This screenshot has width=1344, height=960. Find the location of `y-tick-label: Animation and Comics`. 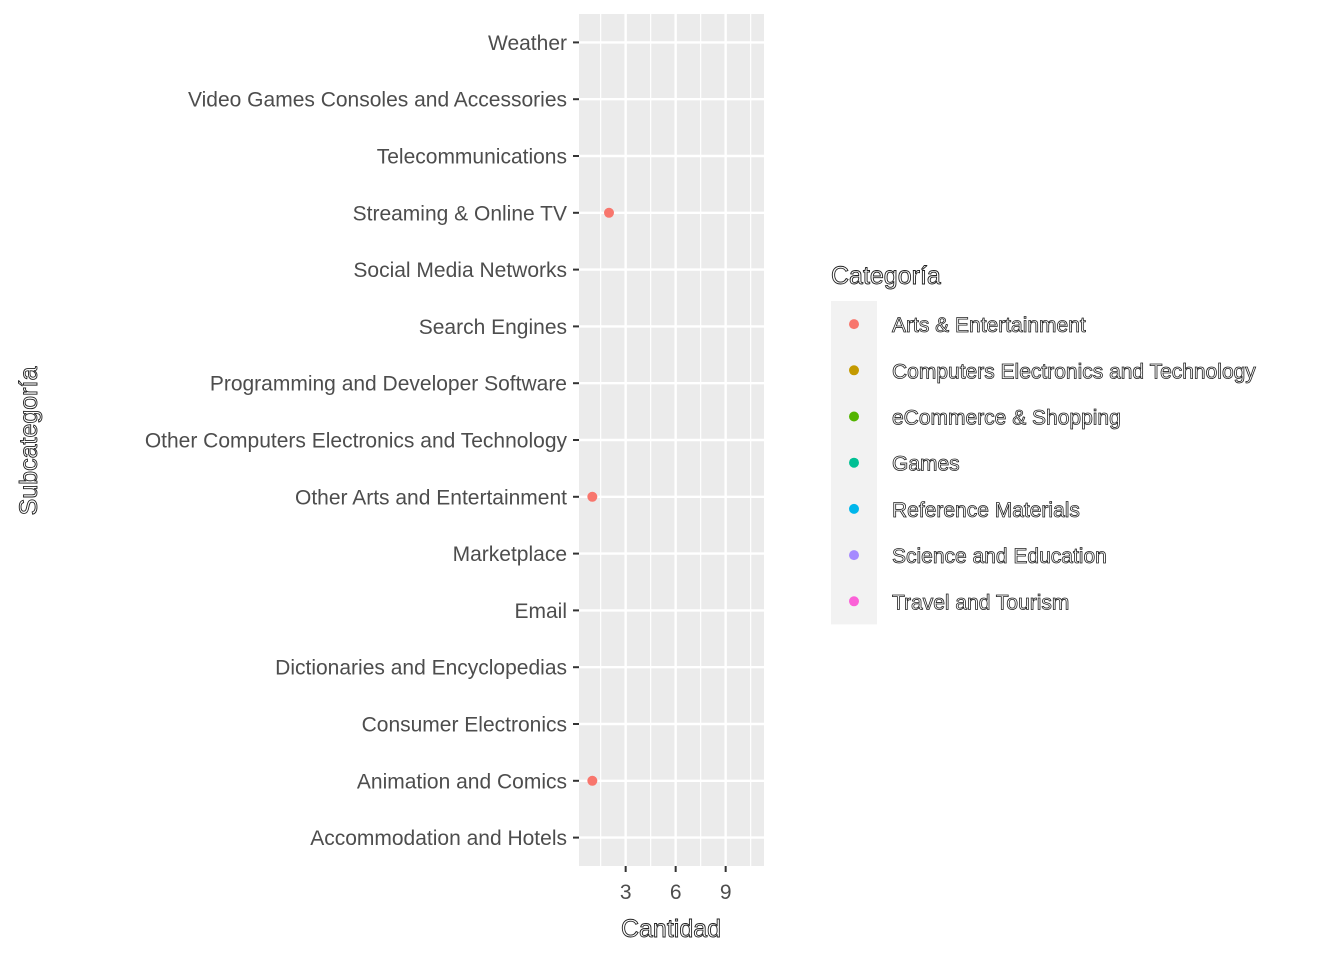

y-tick-label: Animation and Comics is located at coordinates (462, 781).